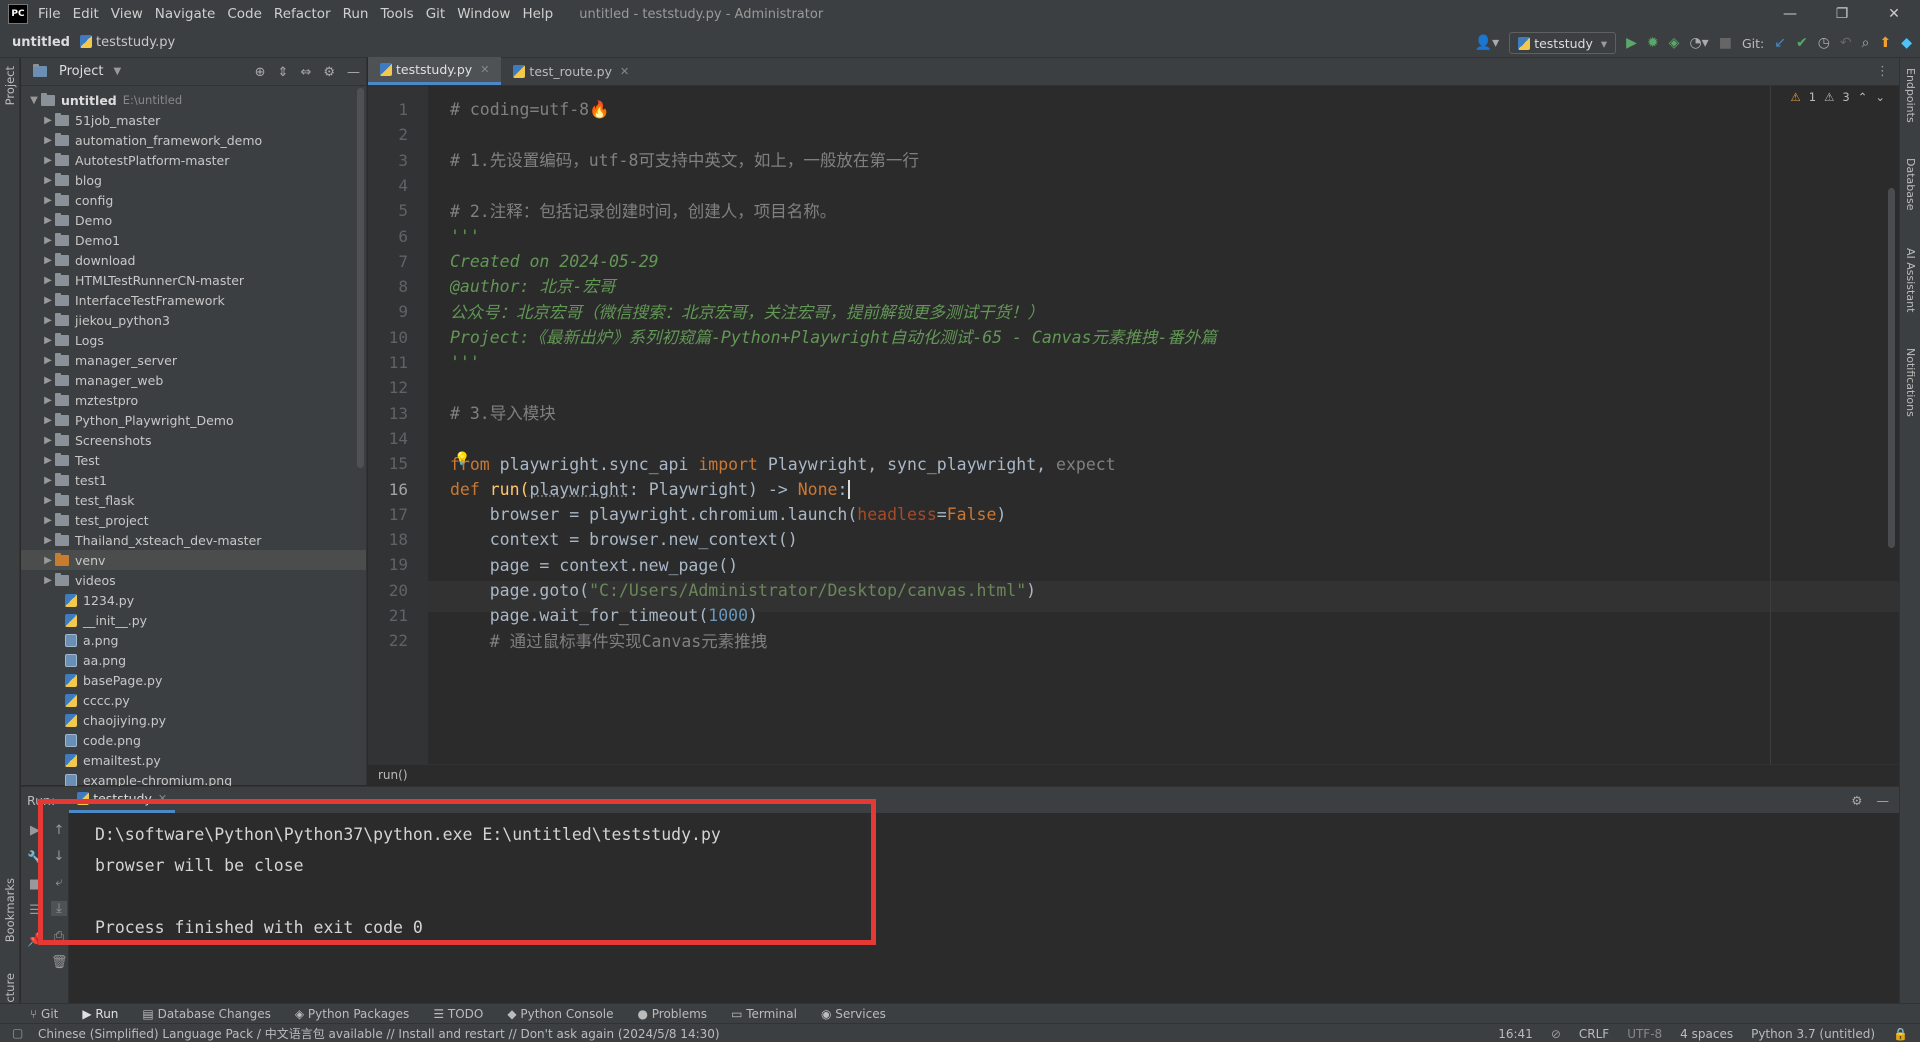 The image size is (1920, 1042). What do you see at coordinates (1653, 43) in the screenshot?
I see `debug-icon: ✹` at bounding box center [1653, 43].